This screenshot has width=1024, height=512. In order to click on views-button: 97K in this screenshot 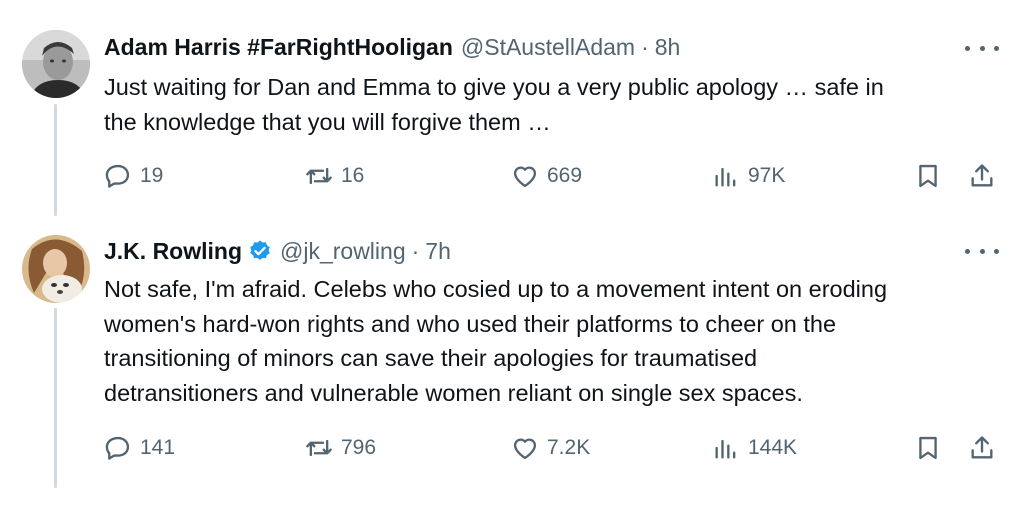, I will do `click(748, 176)`.